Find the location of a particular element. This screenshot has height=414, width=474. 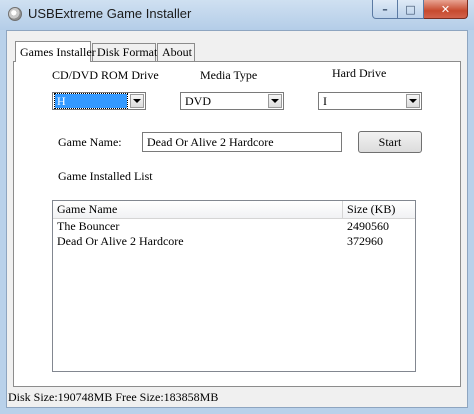

media-type-label: Media Type is located at coordinates (229, 75).